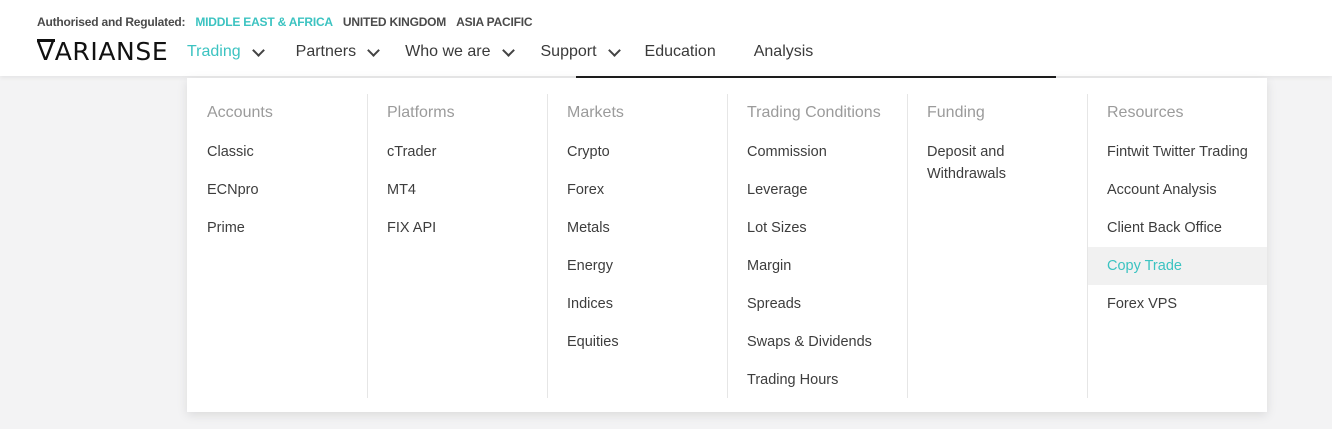  Describe the element at coordinates (111, 51) in the screenshot. I see `logo-text: ARIANSE` at that location.